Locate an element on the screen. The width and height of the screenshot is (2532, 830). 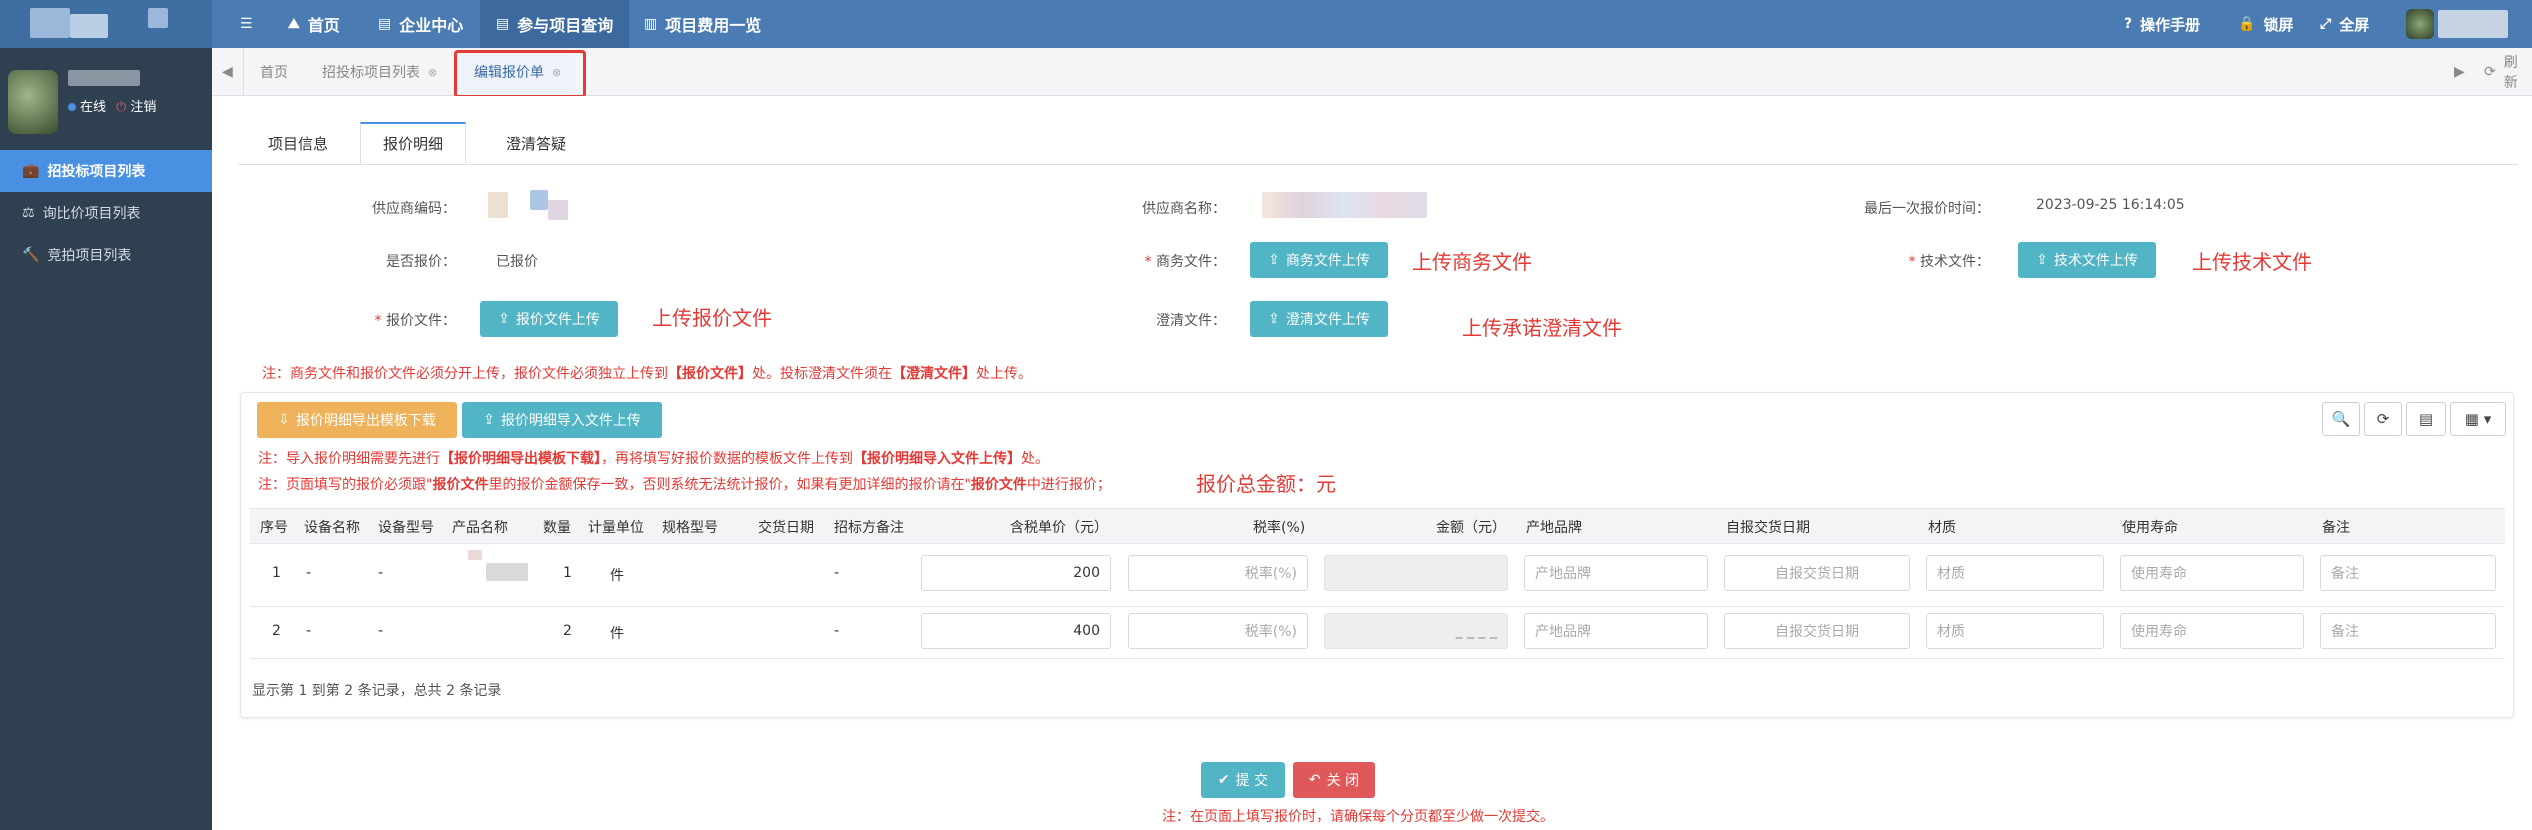
note-text: 注：商务文件和报价文件必须分开上传，报价文件必须独立上传到 is located at coordinates (465, 374).